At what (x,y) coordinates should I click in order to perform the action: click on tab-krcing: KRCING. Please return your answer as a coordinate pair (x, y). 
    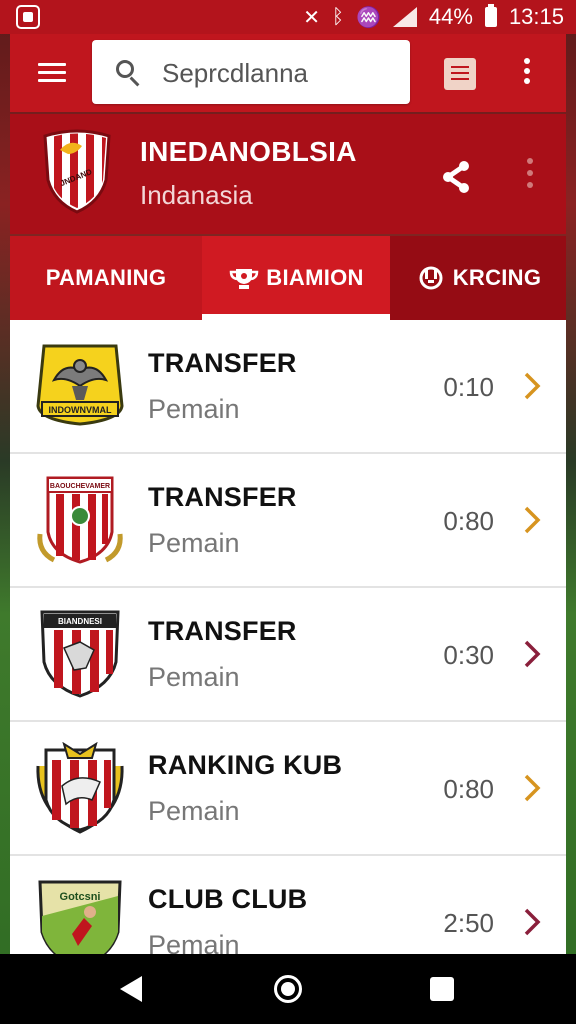
    Looking at the image, I should click on (478, 278).